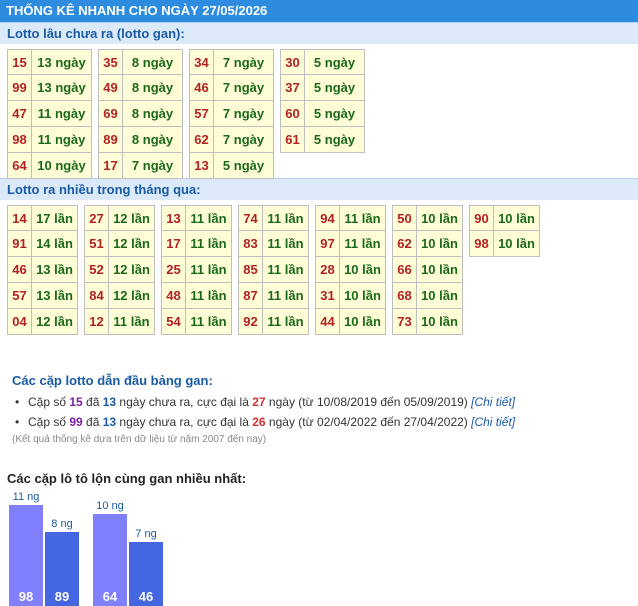 The width and height of the screenshot is (638, 606). What do you see at coordinates (19, 114) in the screenshot?
I see `lotto-number: 47` at bounding box center [19, 114].